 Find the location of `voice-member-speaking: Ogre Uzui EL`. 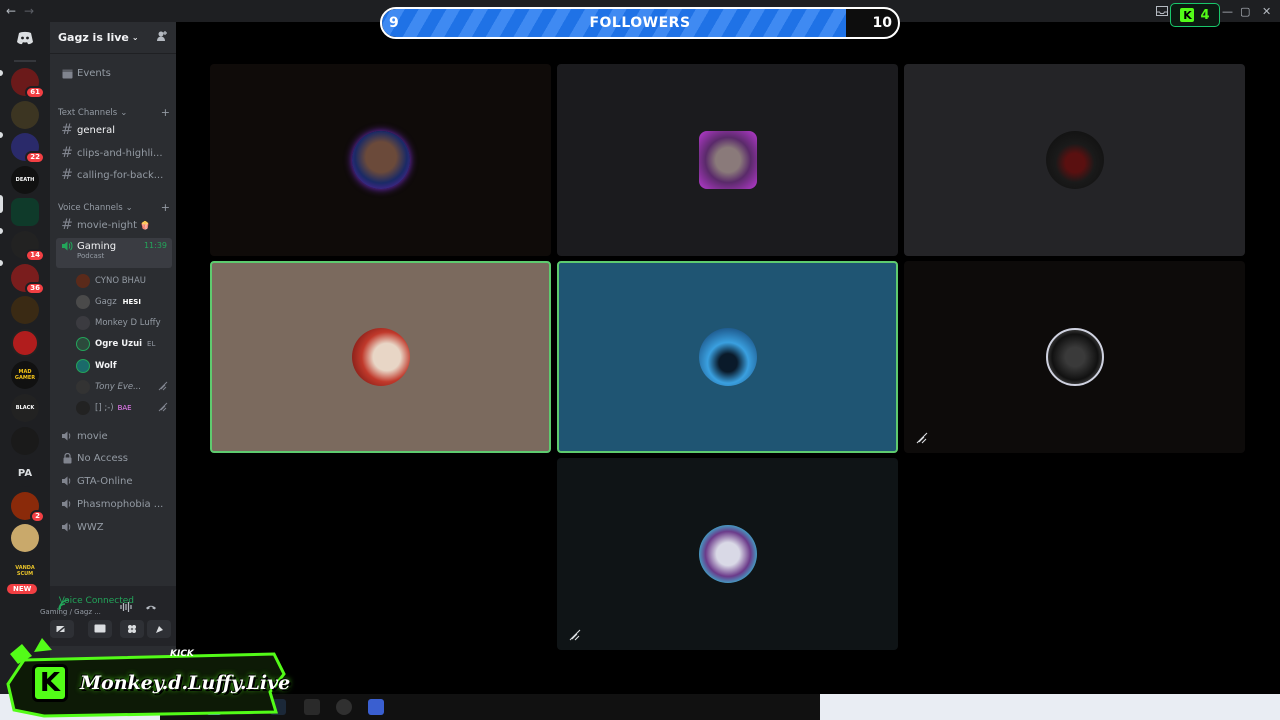

voice-member-speaking: Ogre Uzui EL is located at coordinates (122, 344).